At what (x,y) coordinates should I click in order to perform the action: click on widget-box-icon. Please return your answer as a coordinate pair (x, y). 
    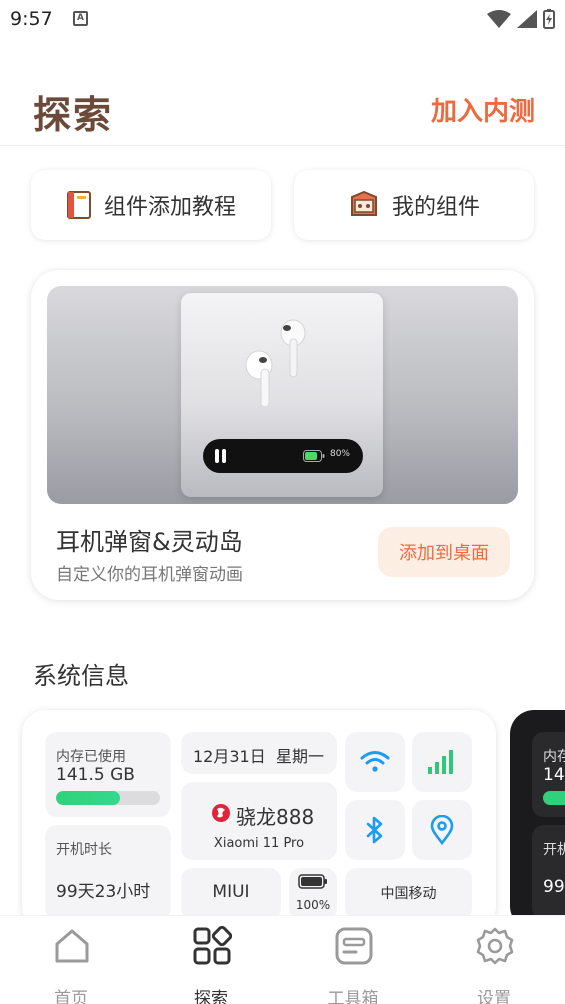
    Looking at the image, I should click on (363, 203).